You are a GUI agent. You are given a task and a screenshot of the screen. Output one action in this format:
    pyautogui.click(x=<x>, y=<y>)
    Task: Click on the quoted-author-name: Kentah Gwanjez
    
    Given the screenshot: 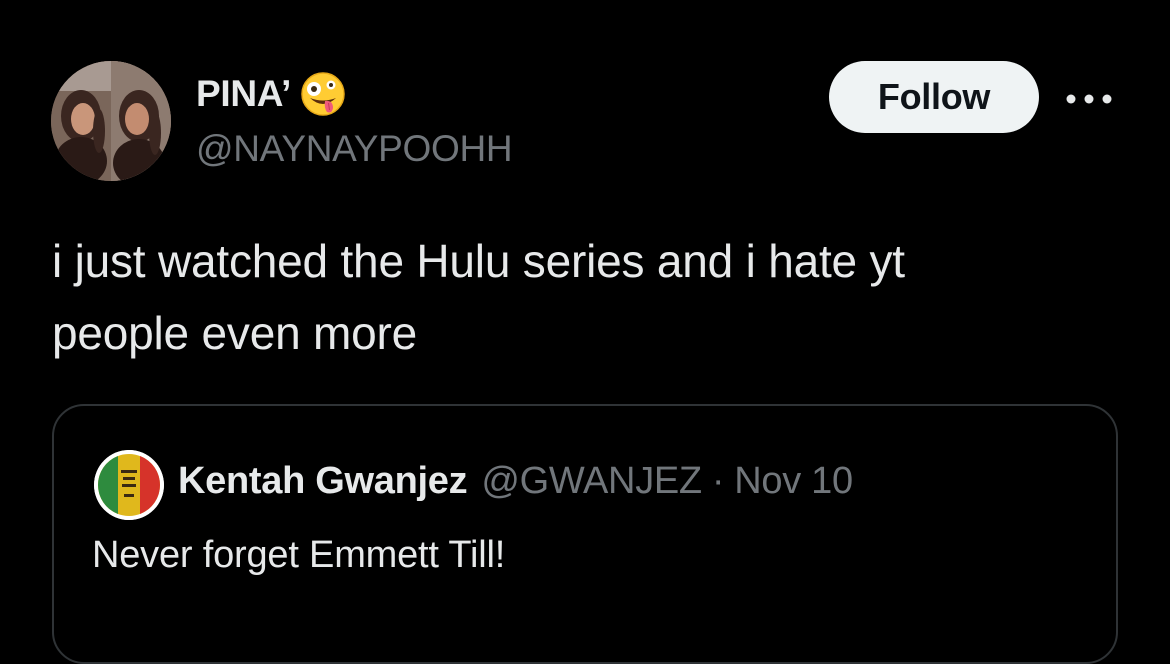 What is the action you would take?
    pyautogui.click(x=323, y=481)
    